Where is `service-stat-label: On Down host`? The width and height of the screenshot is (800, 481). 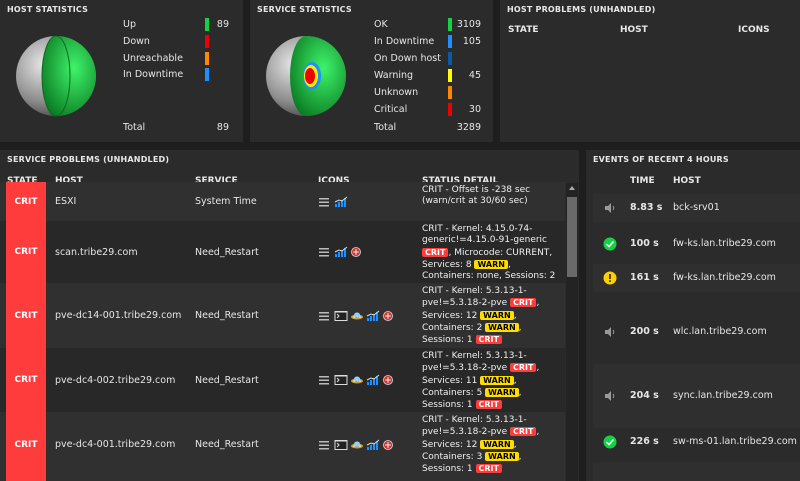
service-stat-label: On Down host is located at coordinates (407, 59).